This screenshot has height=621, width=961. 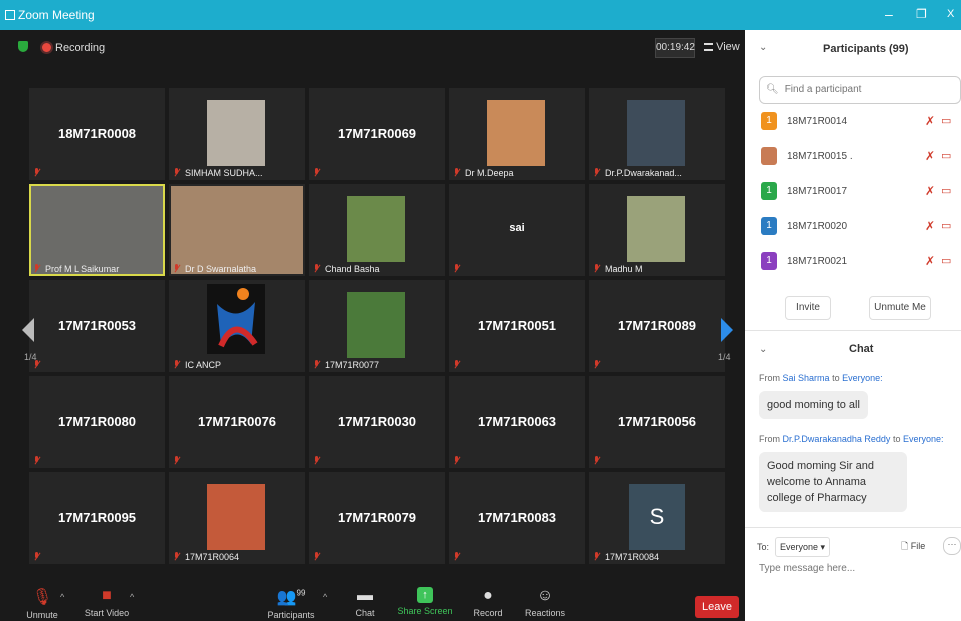 What do you see at coordinates (488, 602) in the screenshot?
I see `record-button: ● Record` at bounding box center [488, 602].